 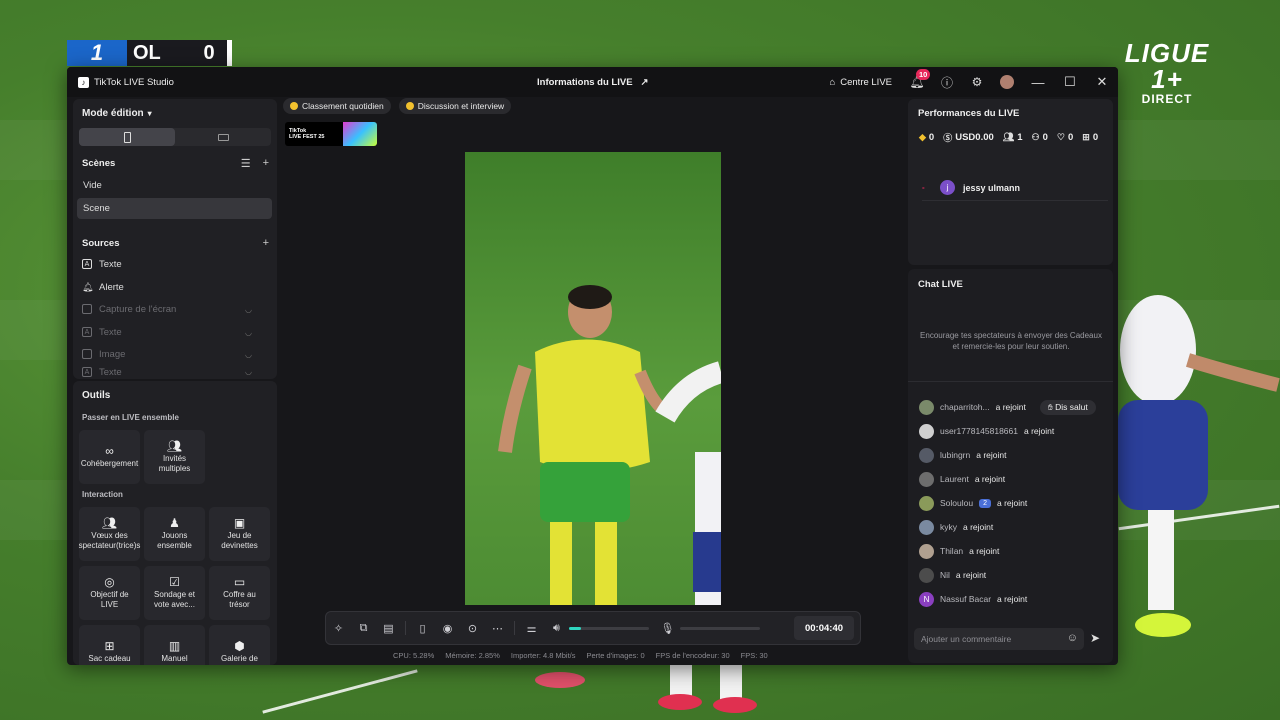 I want to click on emoji-icon: ☺, so click(x=1072, y=638).